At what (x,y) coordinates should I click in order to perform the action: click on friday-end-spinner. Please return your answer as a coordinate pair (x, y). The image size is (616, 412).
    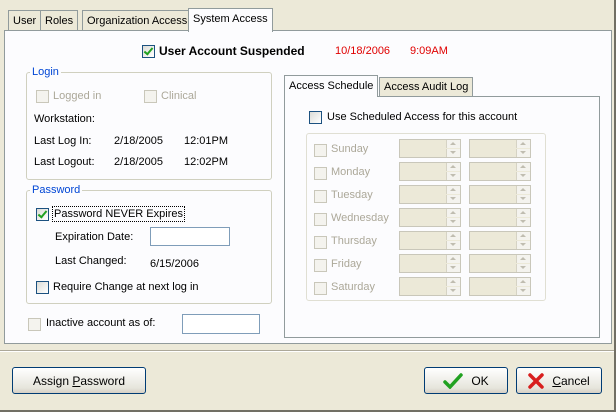
    Looking at the image, I should click on (500, 263).